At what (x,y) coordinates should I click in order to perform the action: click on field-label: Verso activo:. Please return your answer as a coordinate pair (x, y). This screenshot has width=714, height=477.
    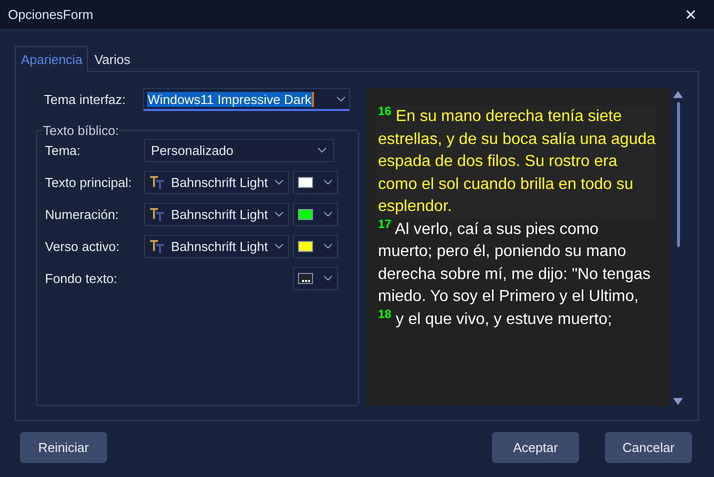
    Looking at the image, I should click on (82, 246).